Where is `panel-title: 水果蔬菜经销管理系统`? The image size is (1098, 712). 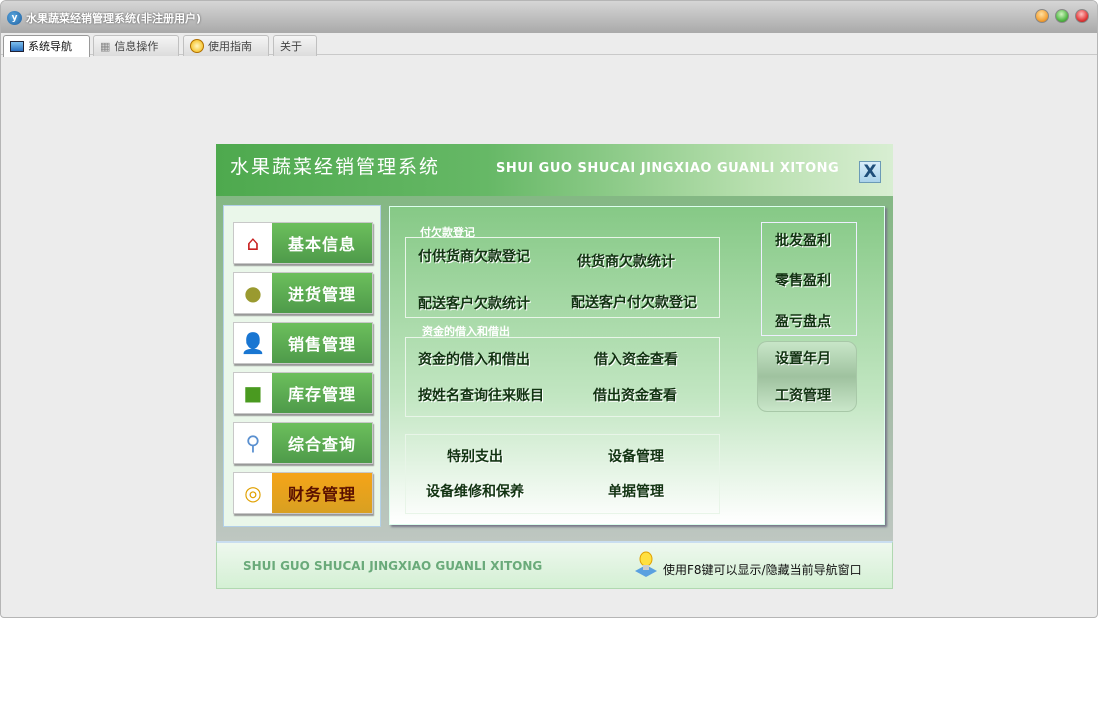
panel-title: 水果蔬菜经销管理系统 is located at coordinates (335, 167).